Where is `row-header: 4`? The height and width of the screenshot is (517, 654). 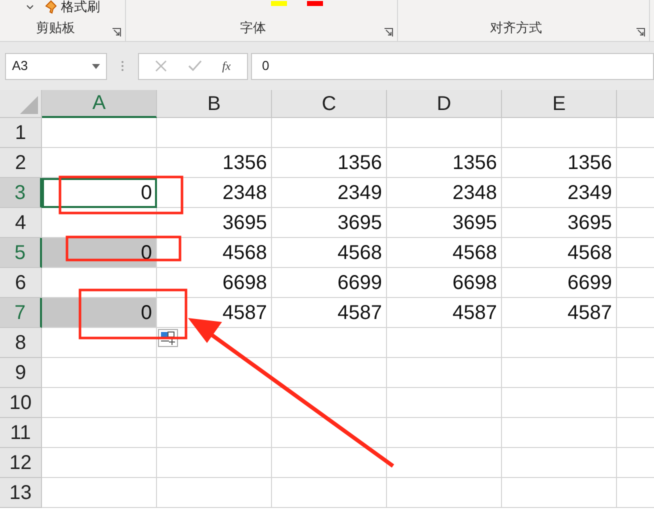 row-header: 4 is located at coordinates (21, 223).